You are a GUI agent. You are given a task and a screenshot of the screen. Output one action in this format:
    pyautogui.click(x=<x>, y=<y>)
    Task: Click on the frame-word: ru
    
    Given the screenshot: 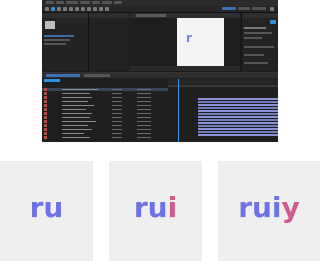 What is the action you would take?
    pyautogui.click(x=46, y=207)
    